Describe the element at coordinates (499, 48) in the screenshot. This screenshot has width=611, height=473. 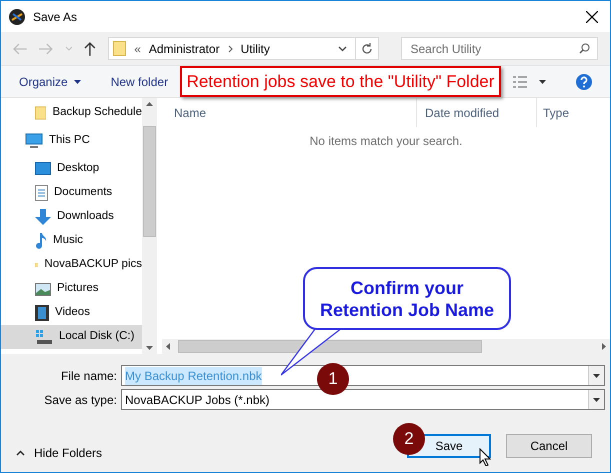
I see `search-field: Search Utility` at that location.